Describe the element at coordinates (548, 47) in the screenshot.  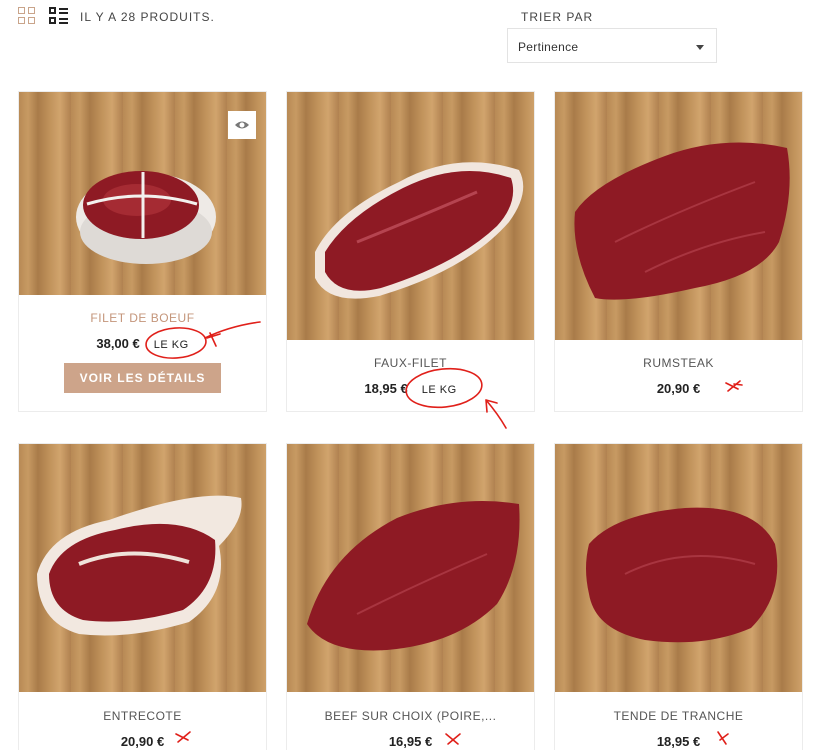
I see `sort-selected-value: Pertinence` at that location.